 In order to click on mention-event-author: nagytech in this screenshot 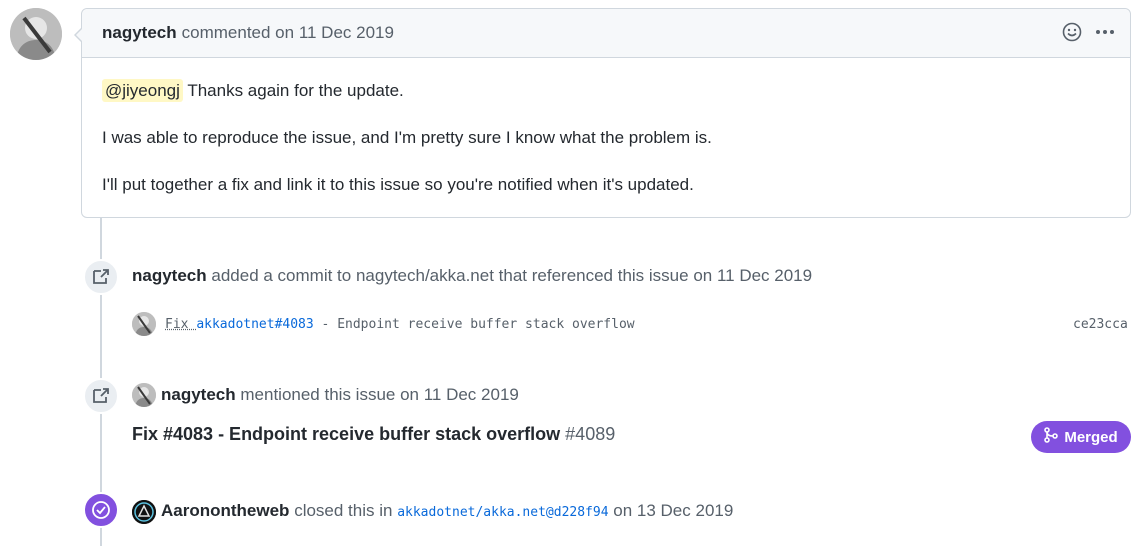, I will do `click(198, 394)`.